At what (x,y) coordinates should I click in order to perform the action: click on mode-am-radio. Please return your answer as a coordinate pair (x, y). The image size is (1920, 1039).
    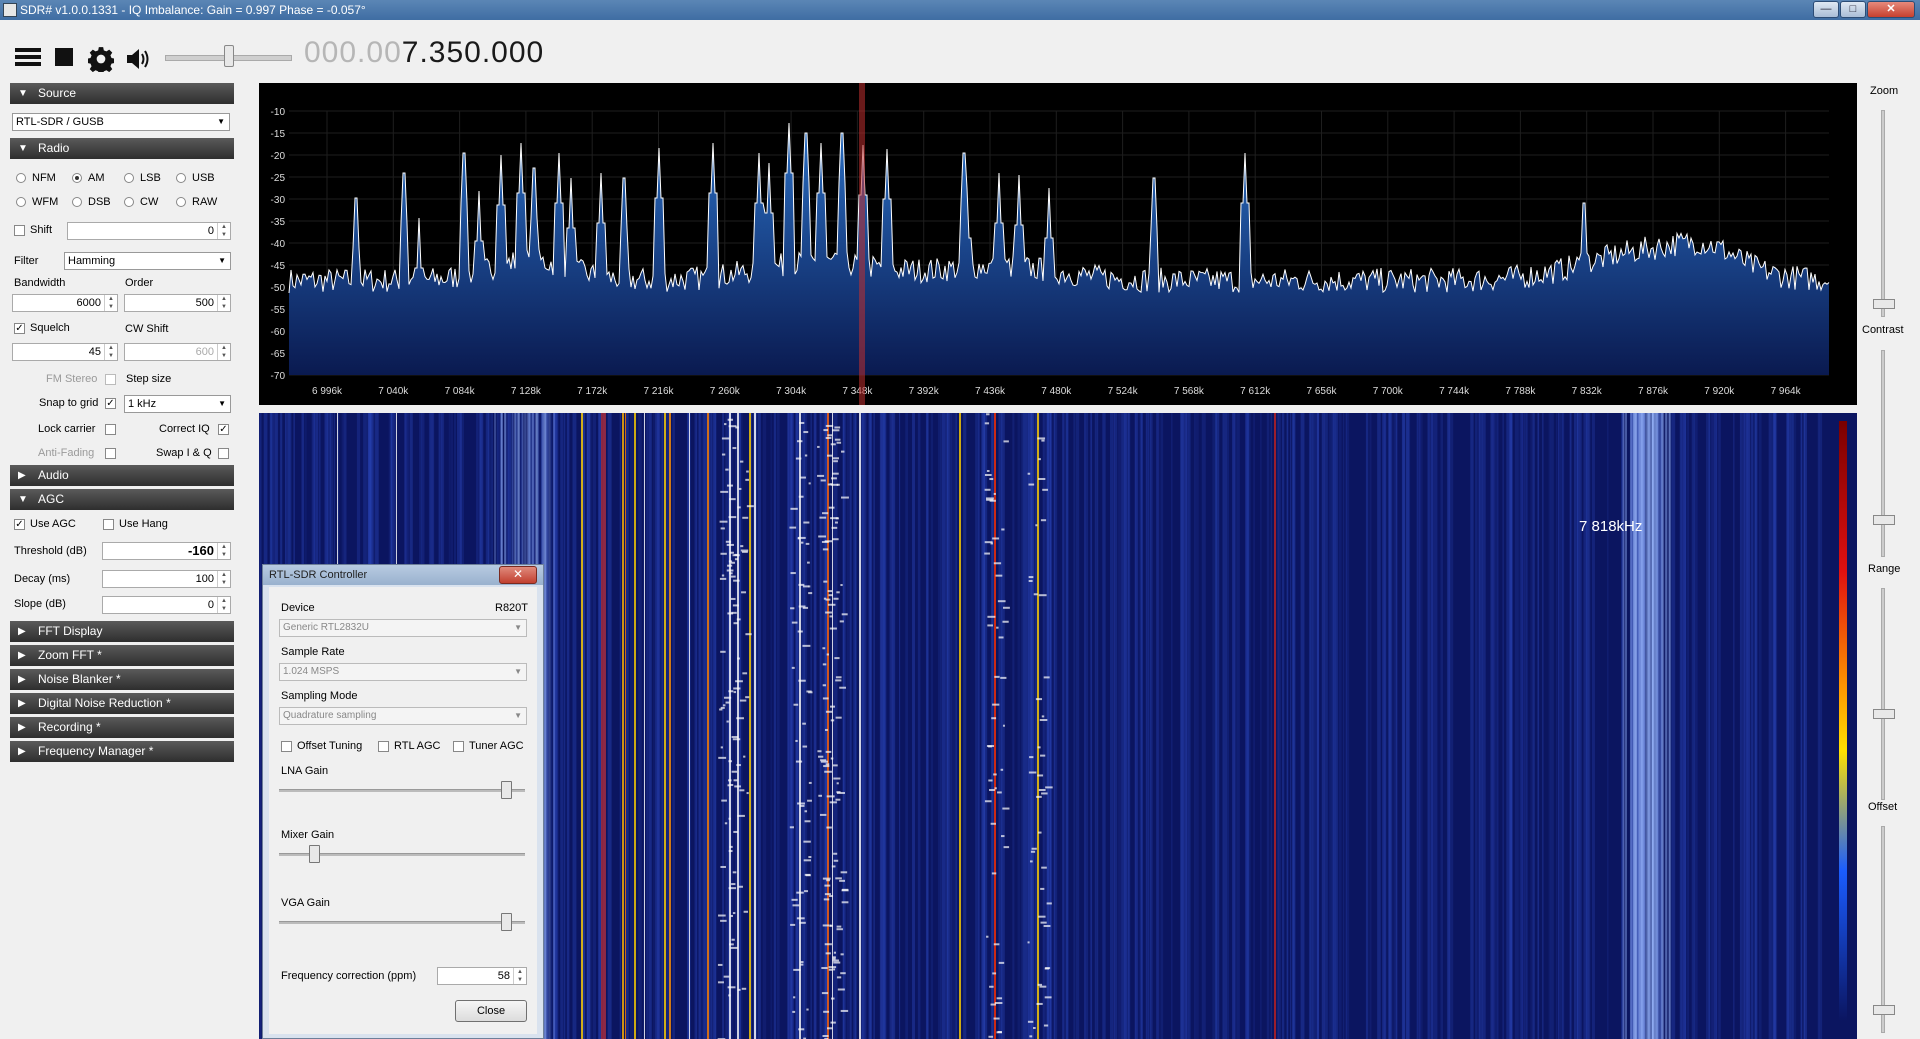
    Looking at the image, I should click on (77, 178).